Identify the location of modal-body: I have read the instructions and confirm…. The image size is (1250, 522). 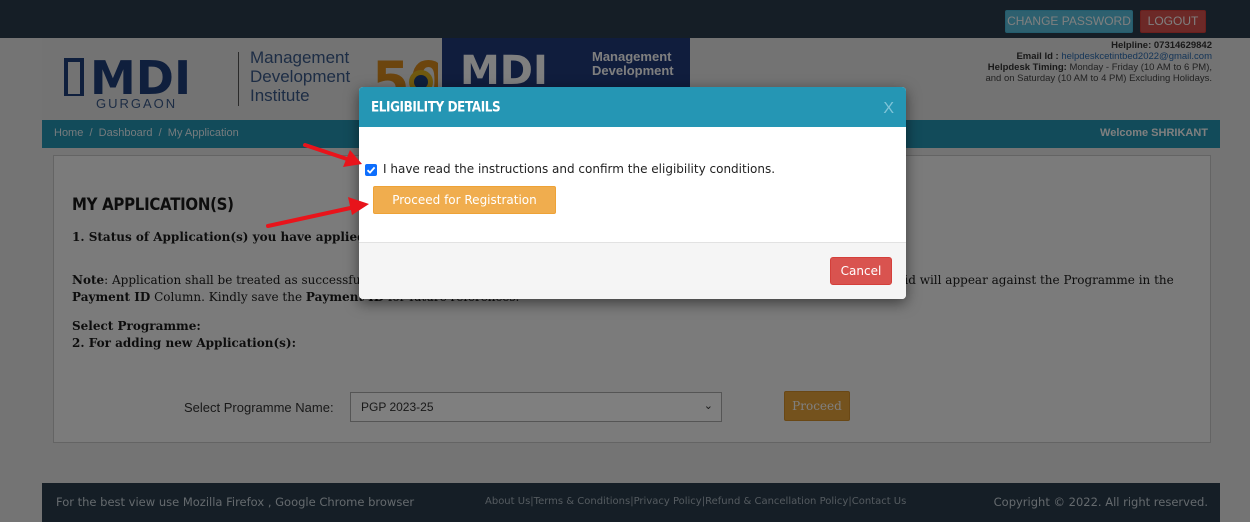
(632, 184).